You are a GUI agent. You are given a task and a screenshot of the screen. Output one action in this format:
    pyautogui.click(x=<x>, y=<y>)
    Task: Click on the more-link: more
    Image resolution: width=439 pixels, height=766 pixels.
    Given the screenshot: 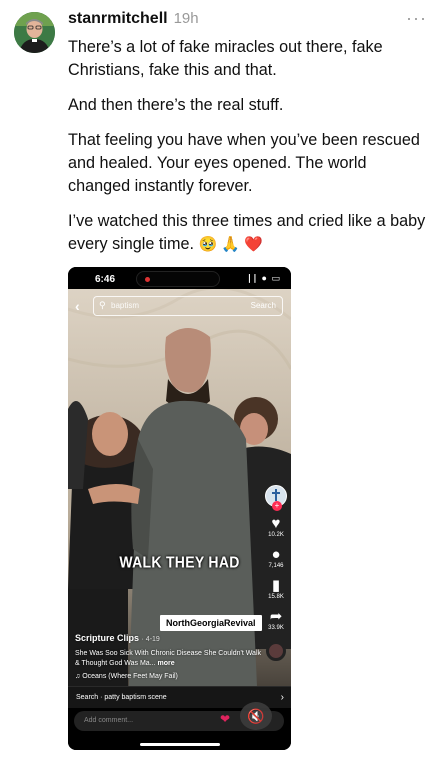 What is the action you would take?
    pyautogui.click(x=166, y=663)
    